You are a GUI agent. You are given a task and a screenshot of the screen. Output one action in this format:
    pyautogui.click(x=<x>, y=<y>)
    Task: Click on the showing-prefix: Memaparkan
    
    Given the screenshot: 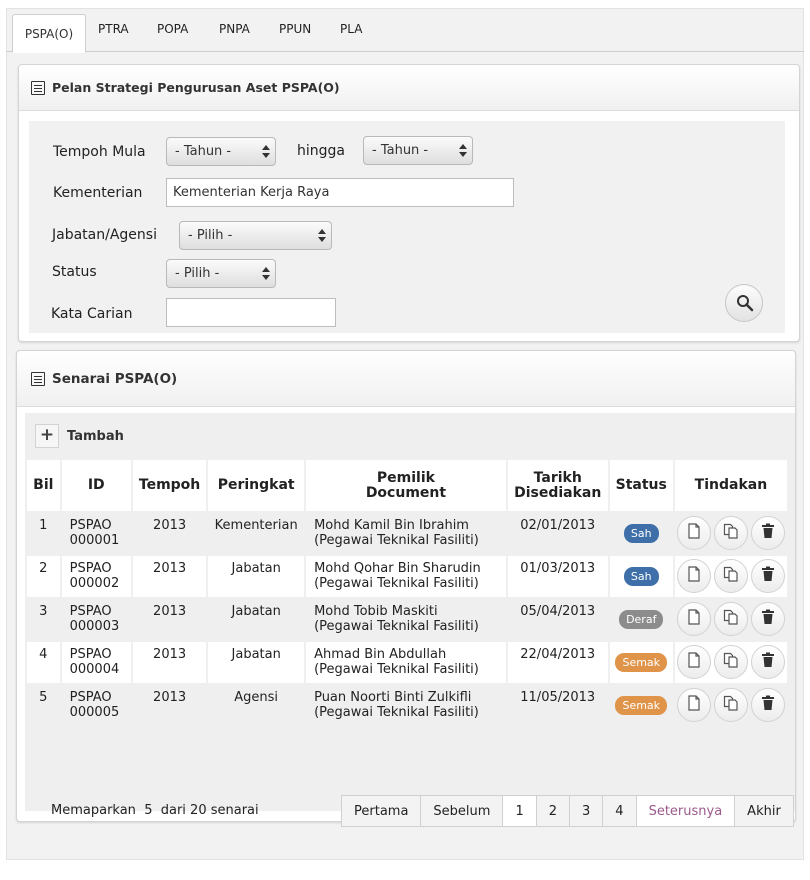 What is the action you would take?
    pyautogui.click(x=93, y=810)
    